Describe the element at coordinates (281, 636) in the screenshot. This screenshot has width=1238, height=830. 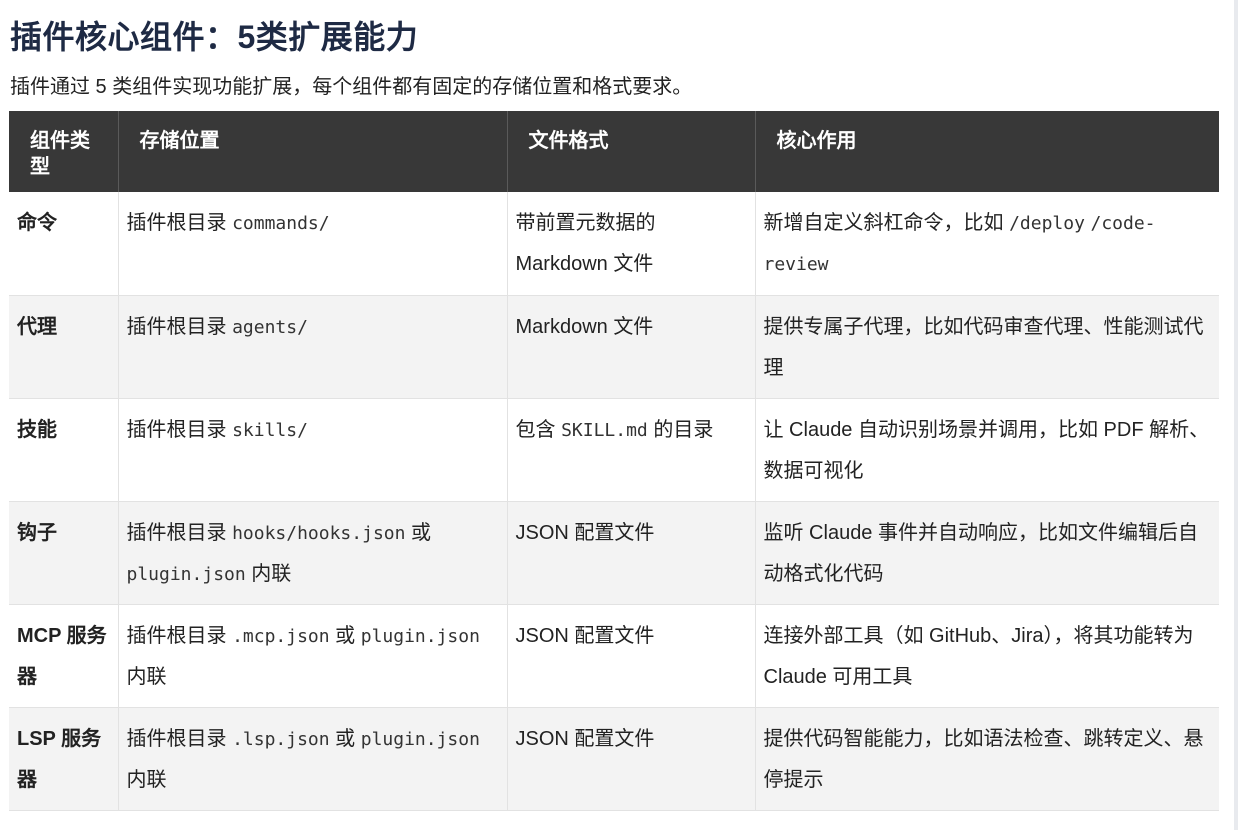
I see `location-path: .mcp.json` at that location.